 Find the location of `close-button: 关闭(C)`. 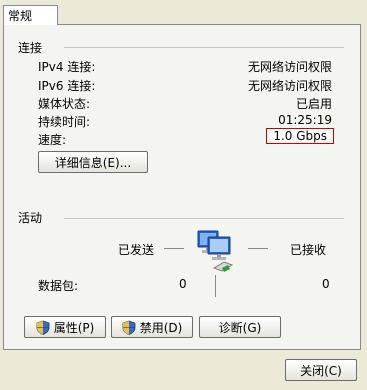

close-button: 关闭(C) is located at coordinates (321, 370).